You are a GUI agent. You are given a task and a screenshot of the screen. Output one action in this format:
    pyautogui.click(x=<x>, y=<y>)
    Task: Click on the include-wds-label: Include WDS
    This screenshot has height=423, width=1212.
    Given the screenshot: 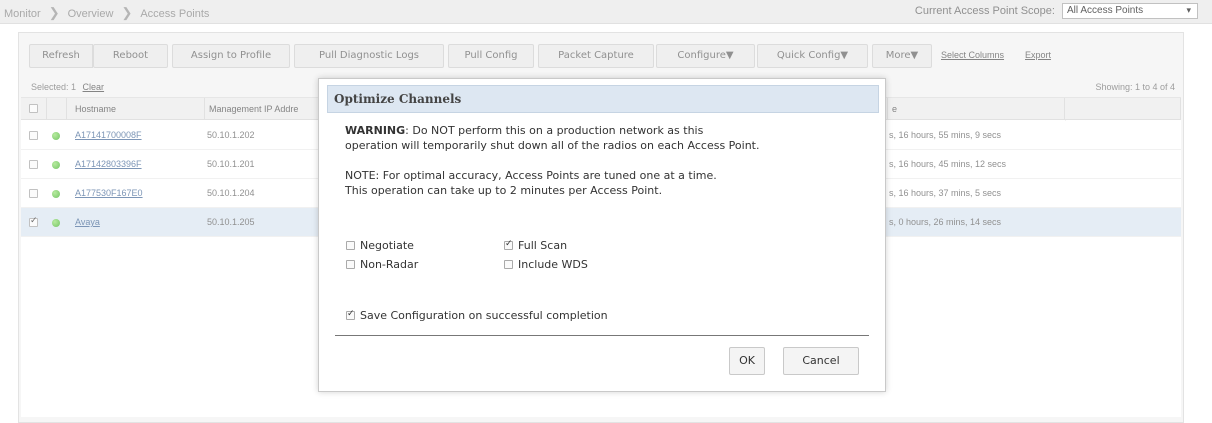 What is the action you would take?
    pyautogui.click(x=553, y=264)
    